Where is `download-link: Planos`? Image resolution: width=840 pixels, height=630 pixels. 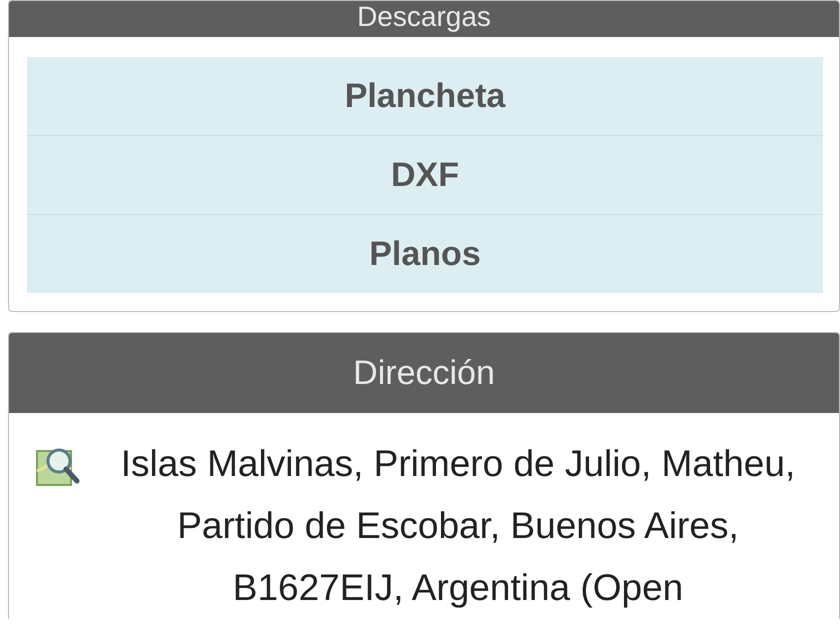
download-link: Planos is located at coordinates (425, 253).